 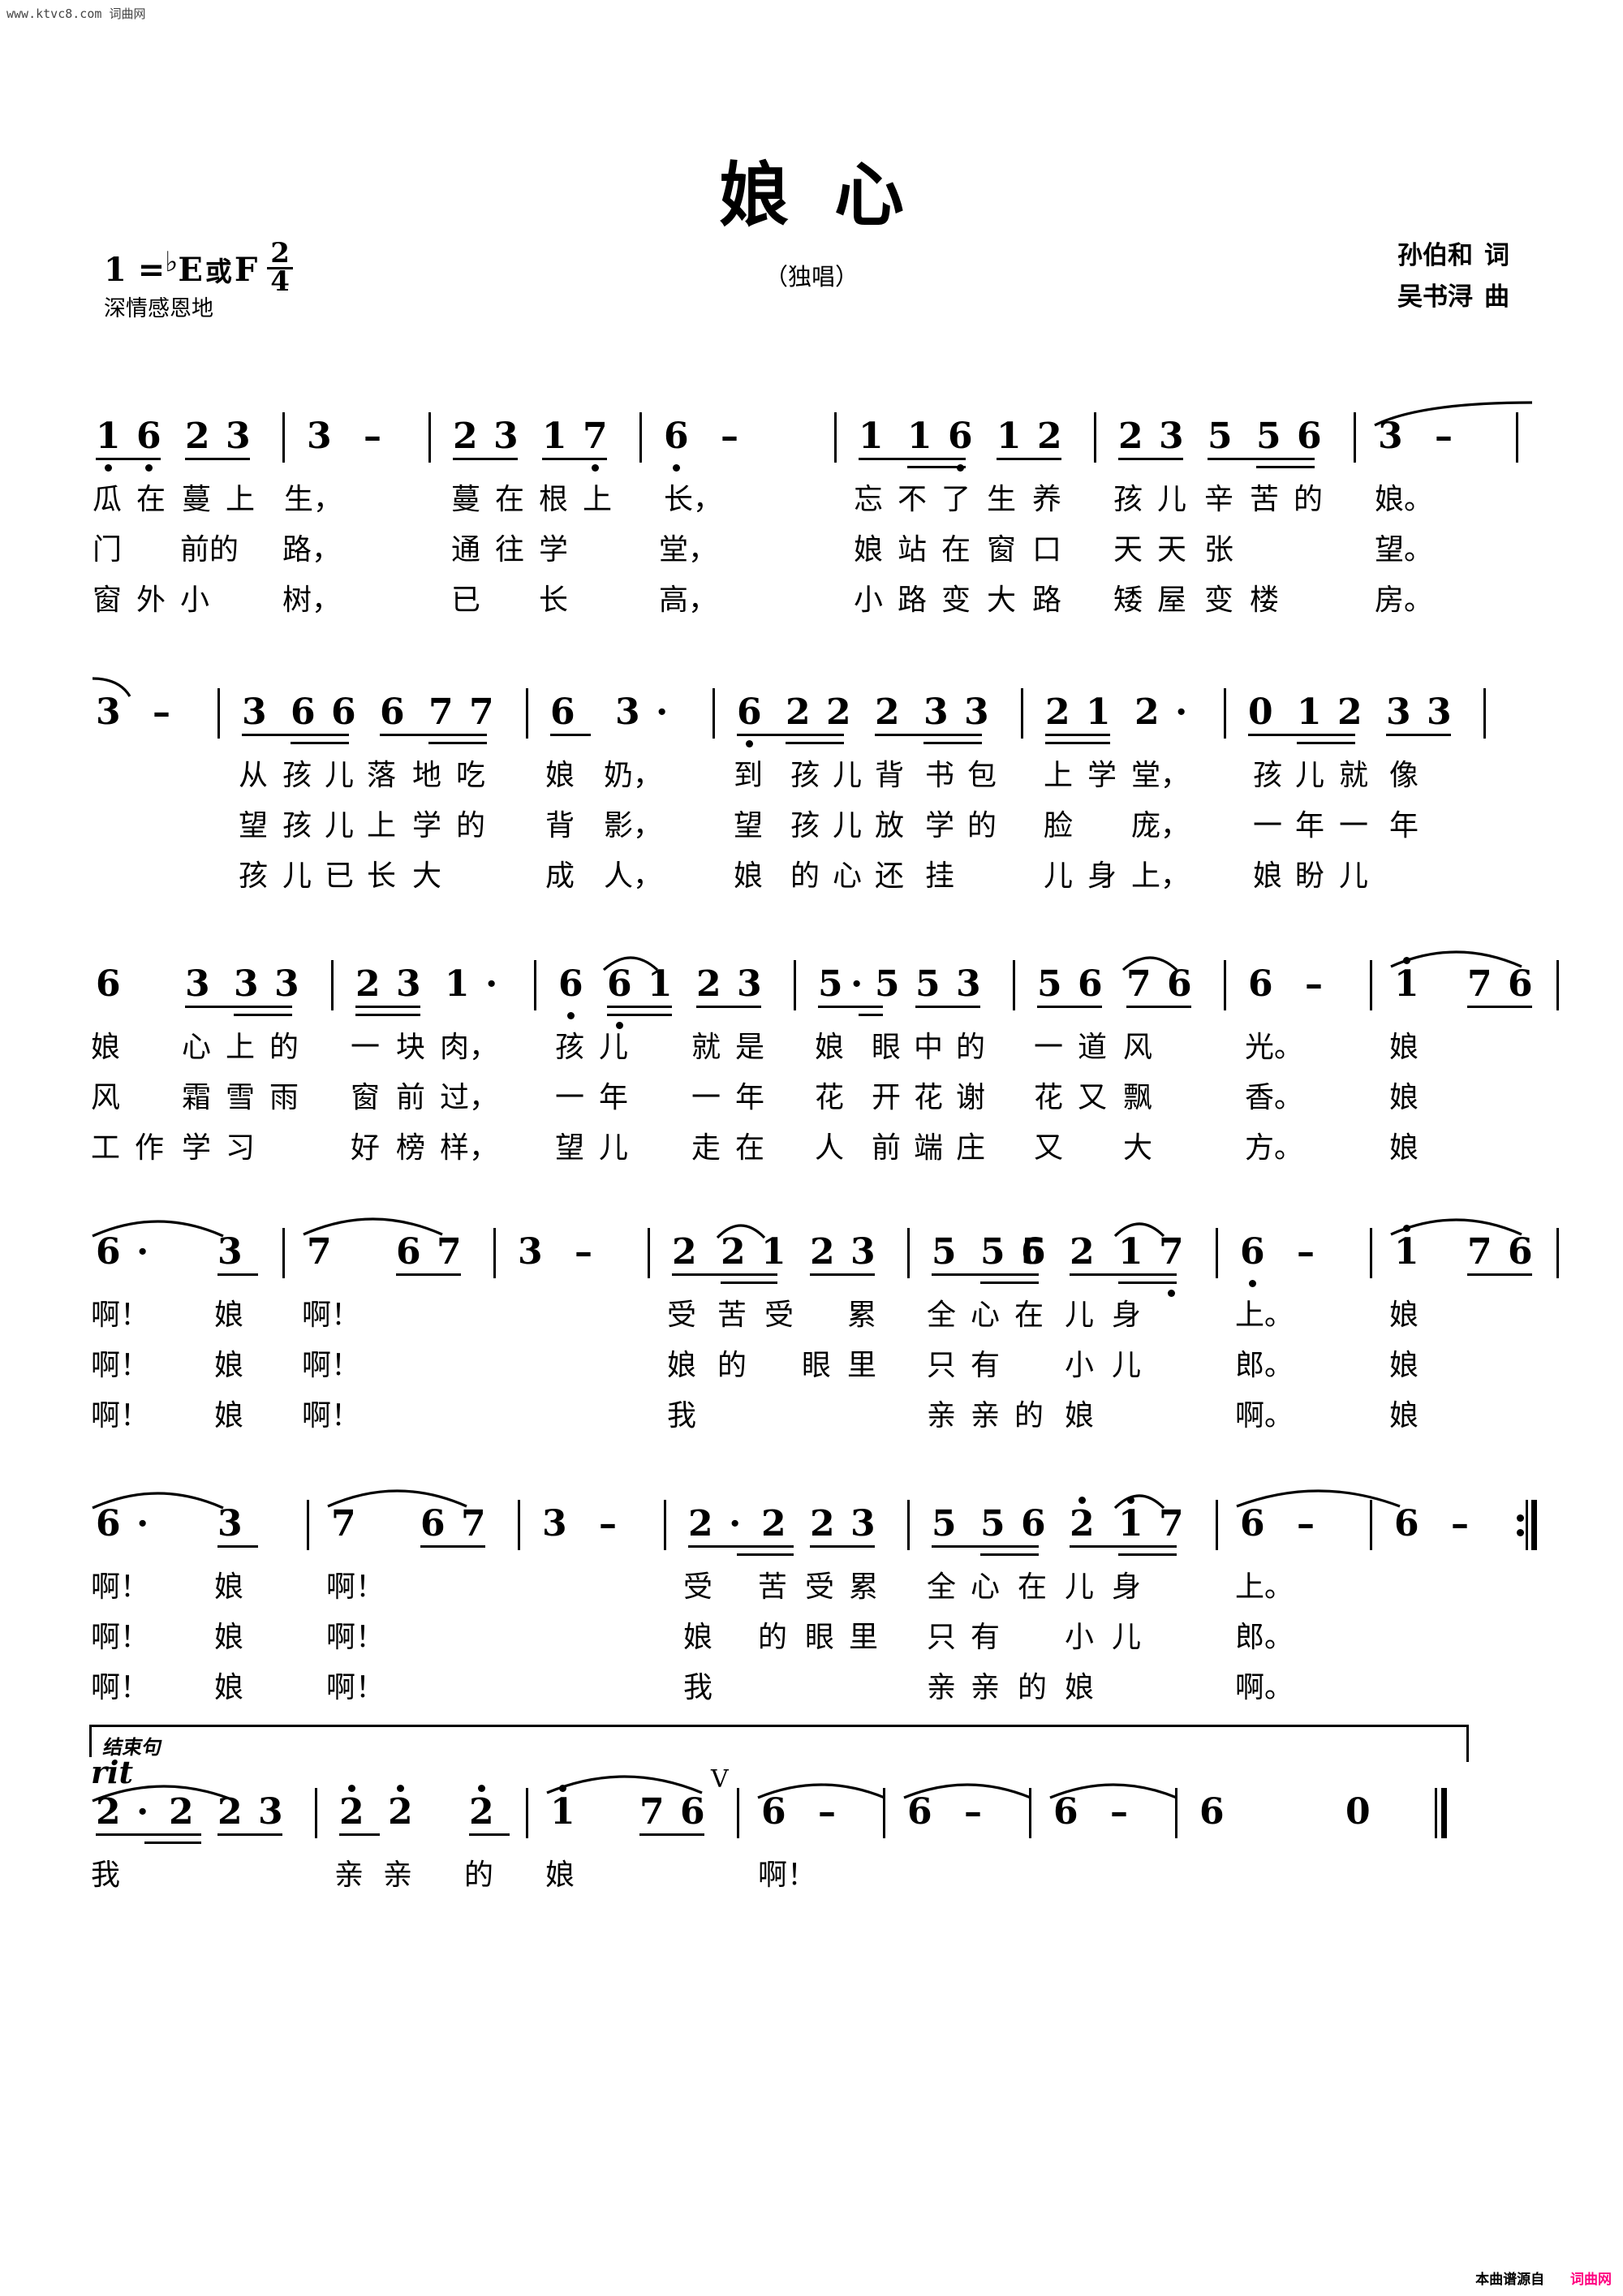 I want to click on lyric-syllable: 飘, so click(x=1138, y=1098).